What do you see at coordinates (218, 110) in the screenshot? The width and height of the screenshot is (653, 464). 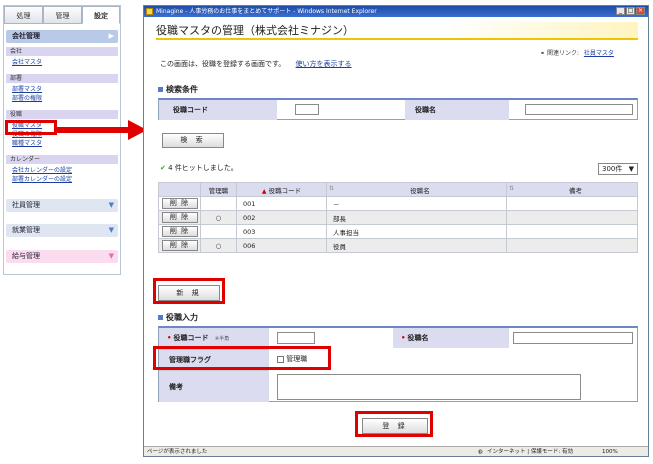 I see `search-code-label: 役職コード` at bounding box center [218, 110].